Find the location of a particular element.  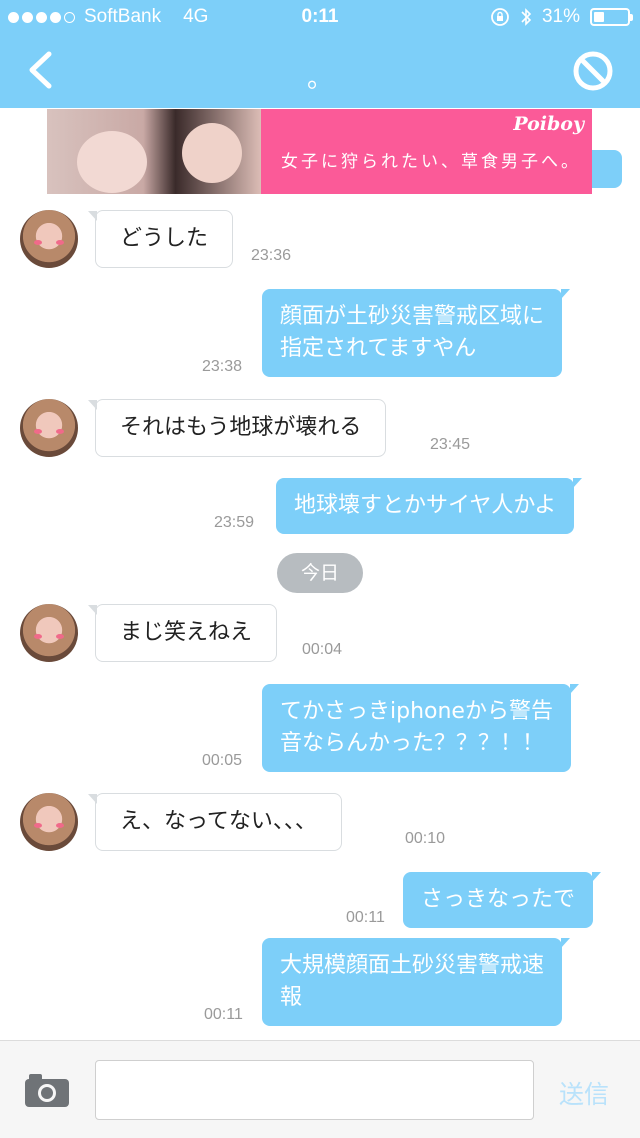

orientation-lock-icon is located at coordinates (500, 17).